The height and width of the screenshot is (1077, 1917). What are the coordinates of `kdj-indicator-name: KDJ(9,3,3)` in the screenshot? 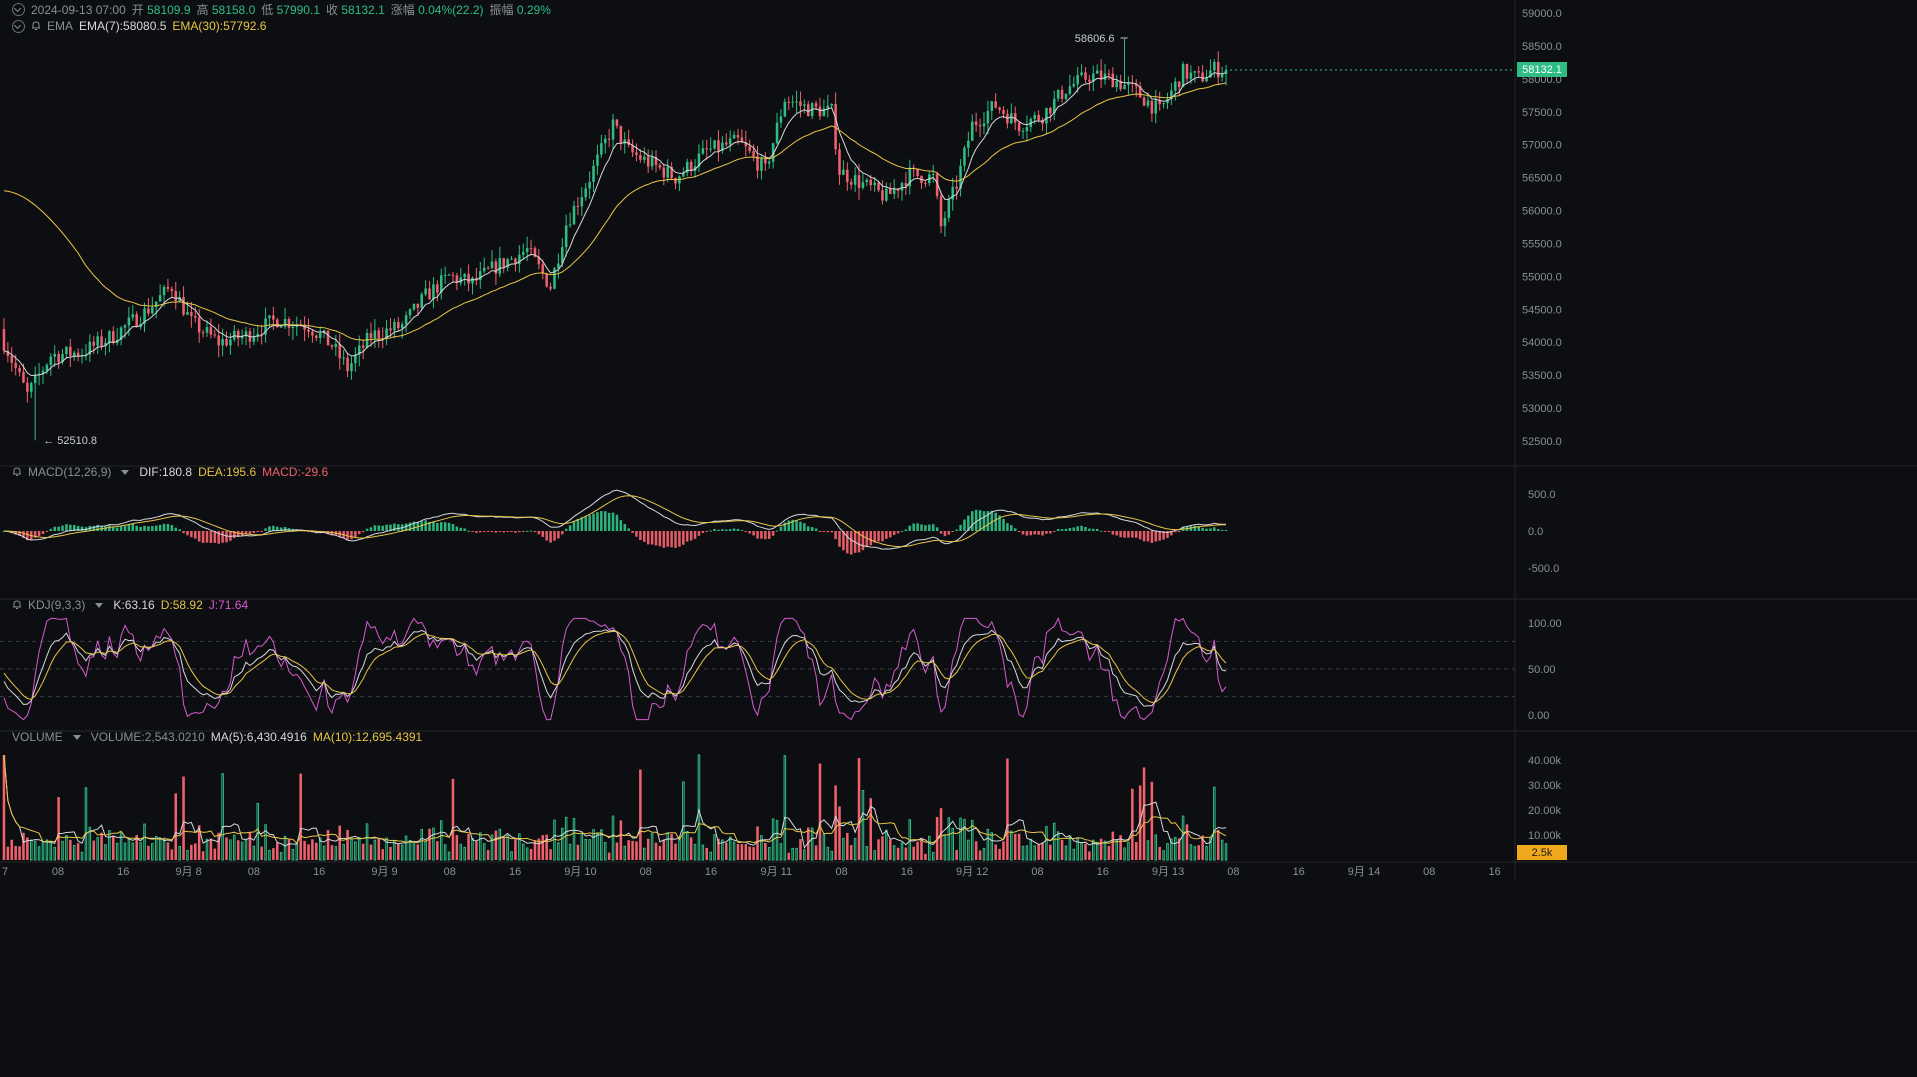 It's located at (56, 605).